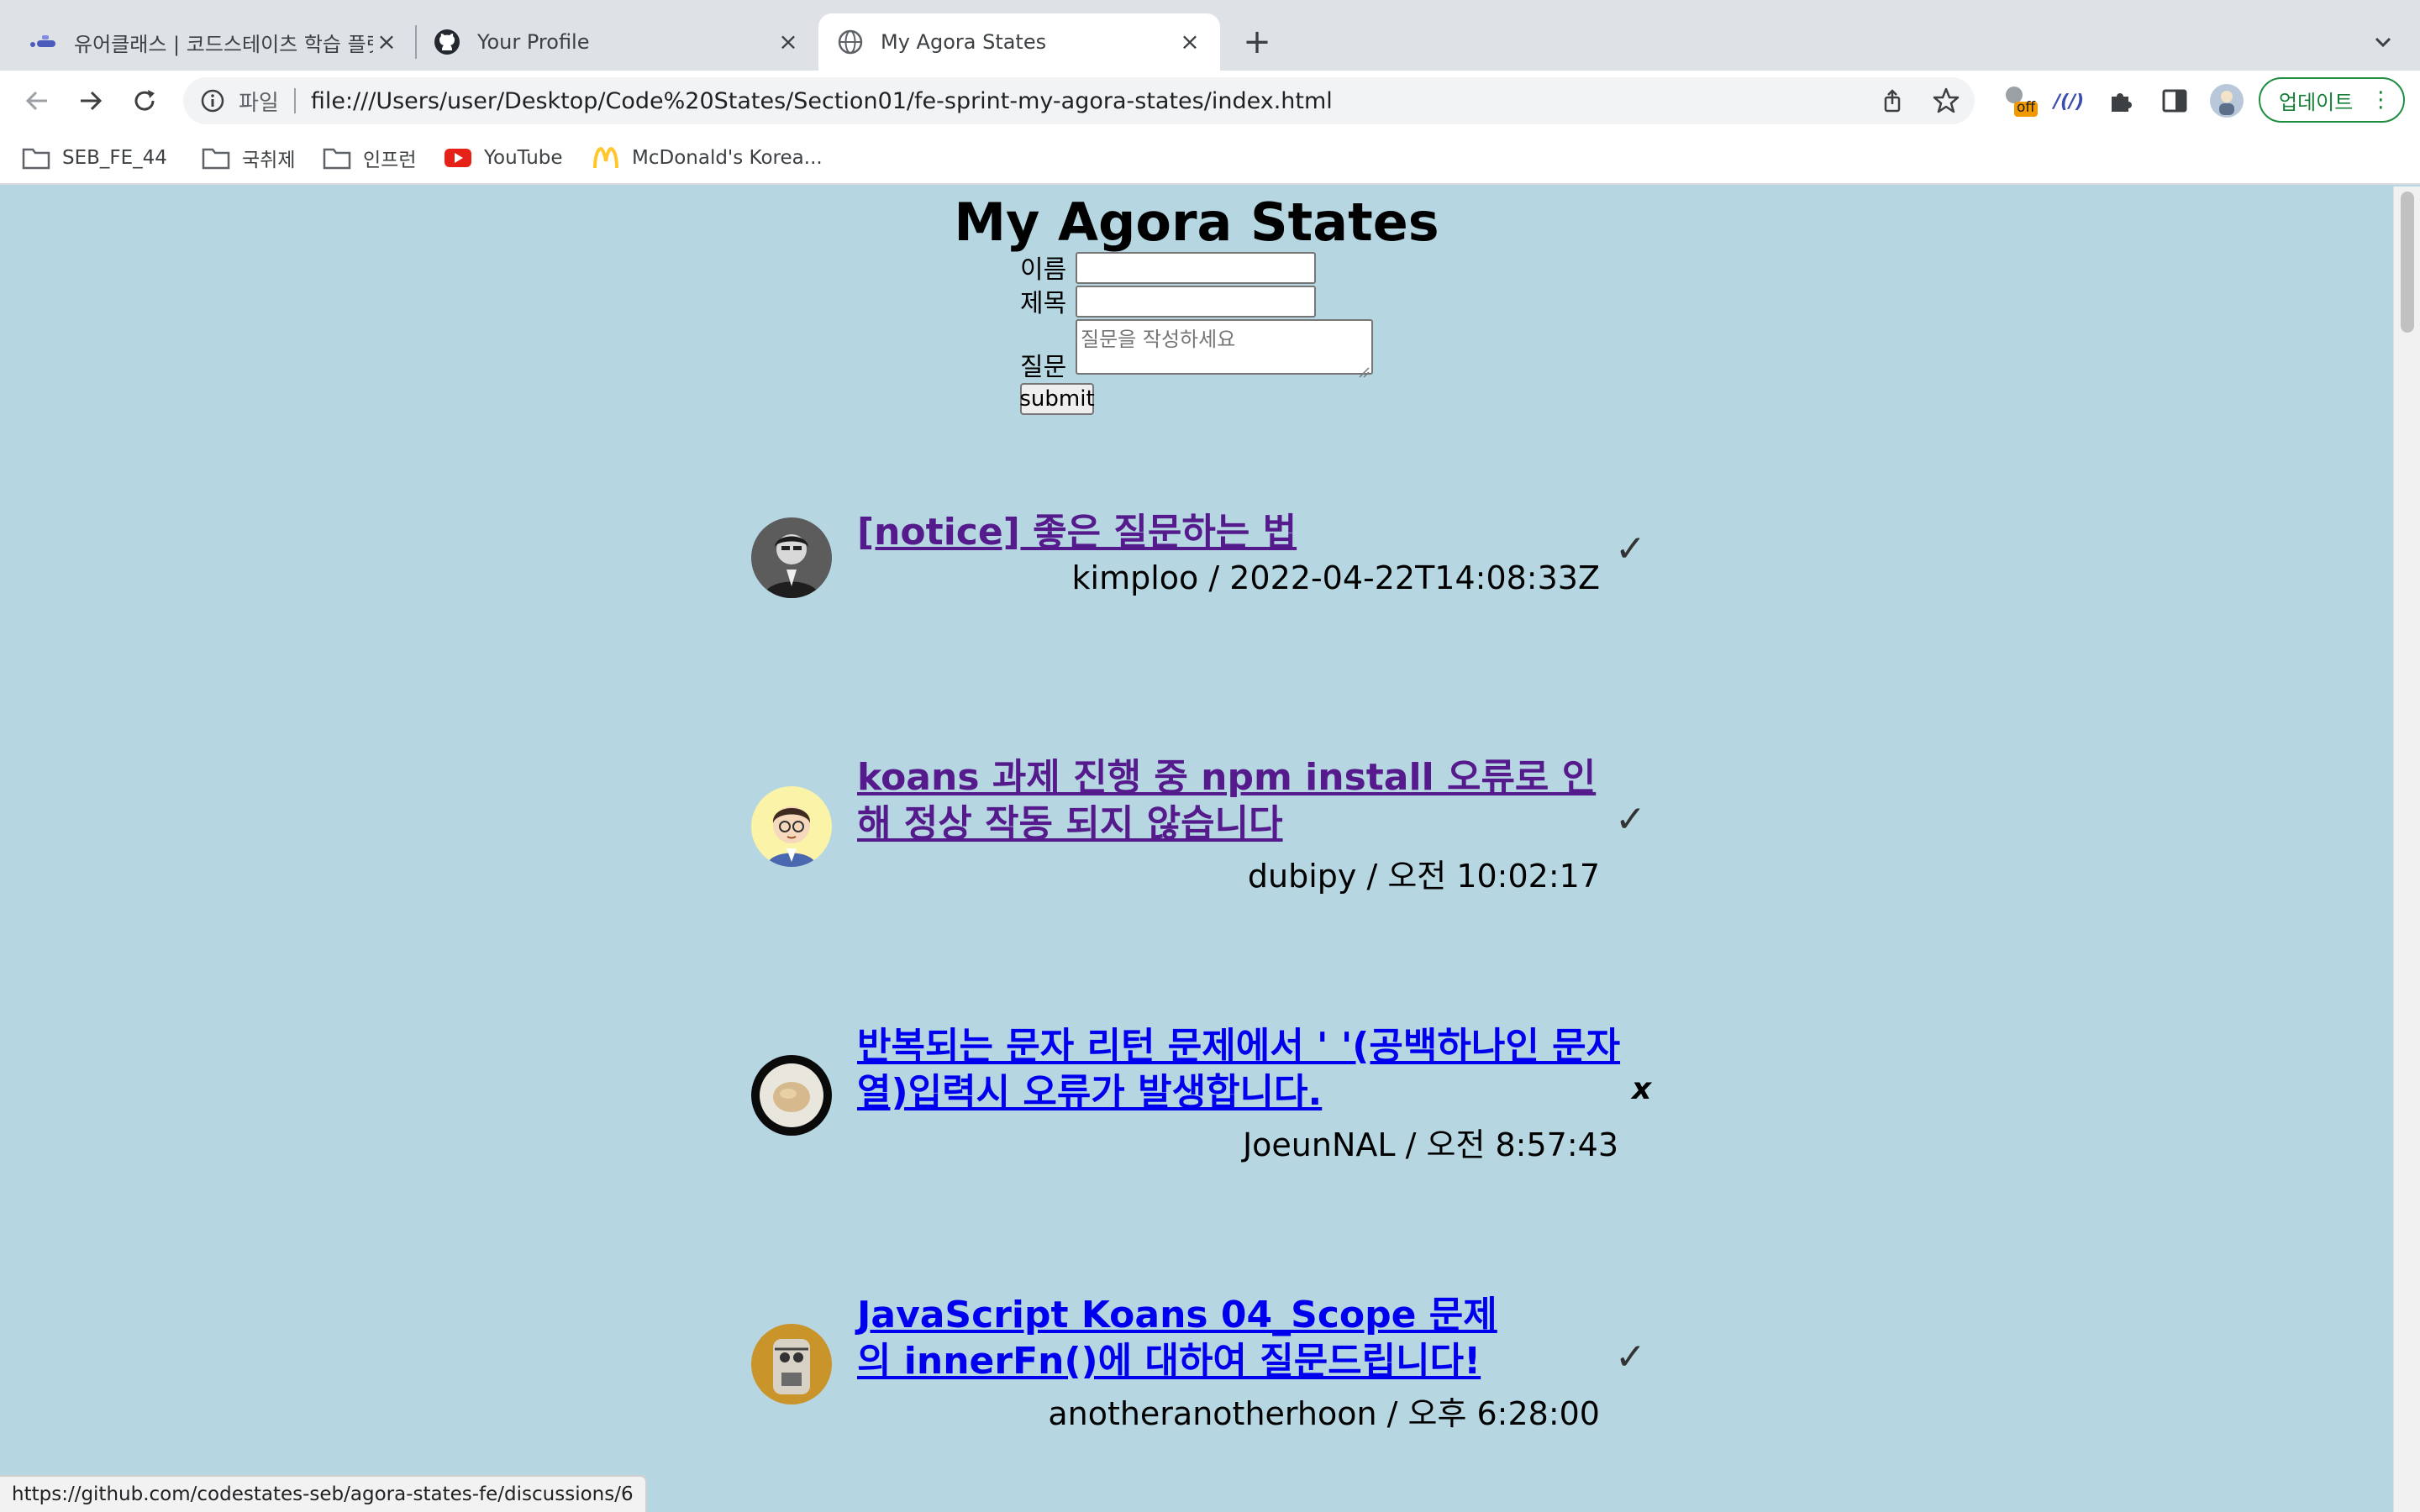  I want to click on discussion-meta: dubipy / 오전 10:02:17, so click(1423, 876).